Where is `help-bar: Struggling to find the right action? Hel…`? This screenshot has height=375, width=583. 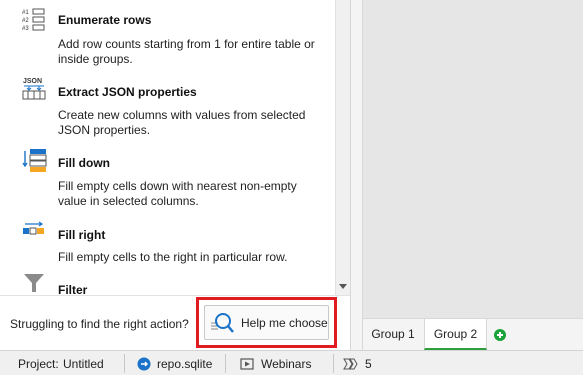
help-bar: Struggling to find the right action? Hel… is located at coordinates (175, 322).